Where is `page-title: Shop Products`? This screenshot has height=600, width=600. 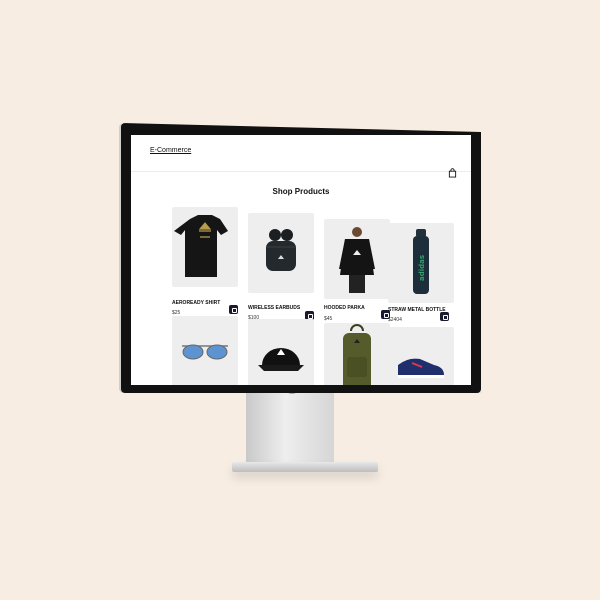
page-title: Shop Products is located at coordinates (301, 191).